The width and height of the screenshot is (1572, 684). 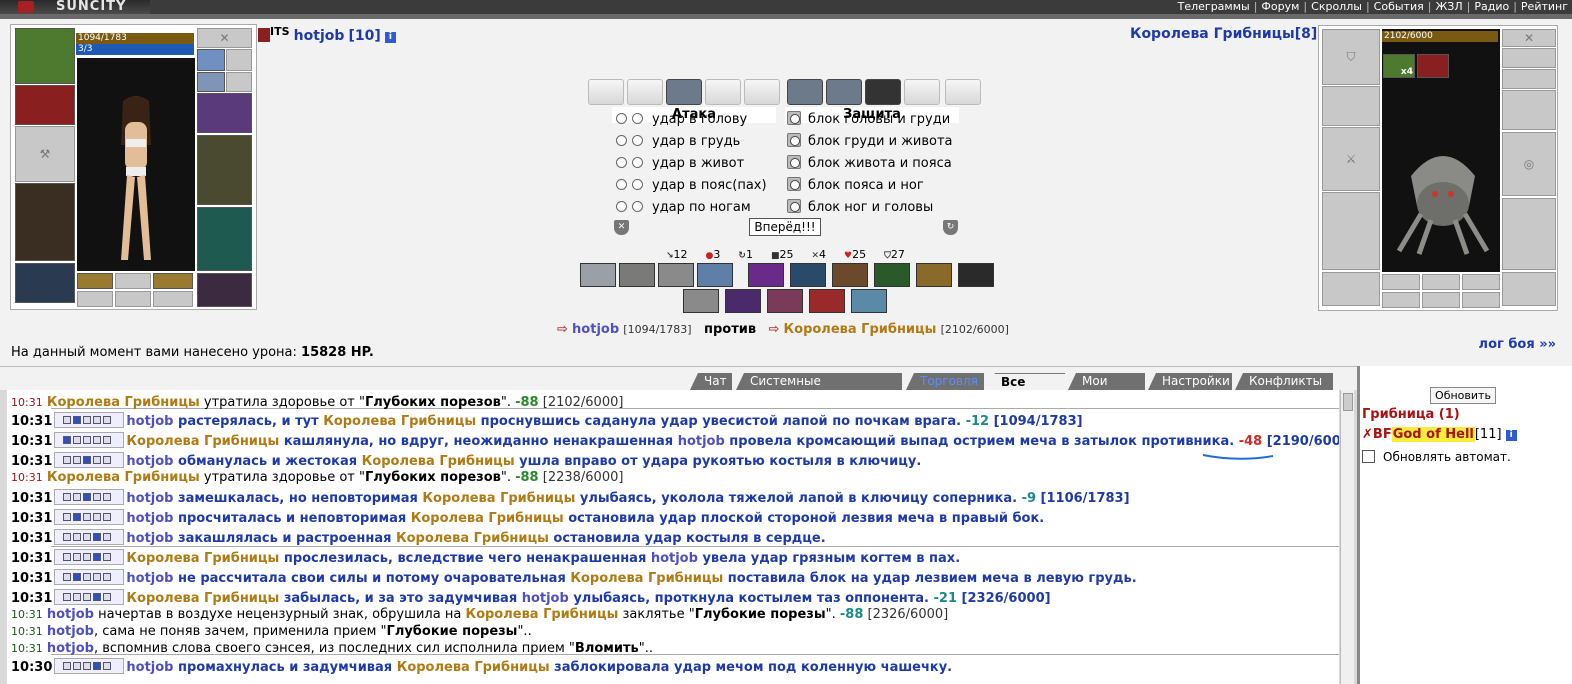 I want to click on opp-belt-slot, so click(x=1351, y=289).